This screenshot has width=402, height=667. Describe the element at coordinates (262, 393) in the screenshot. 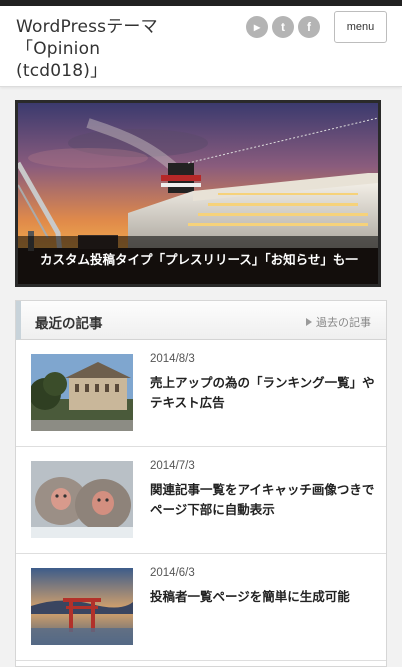

I see `post-title: 売上アップの為の「ランキング一覧」やテキスト広告` at that location.